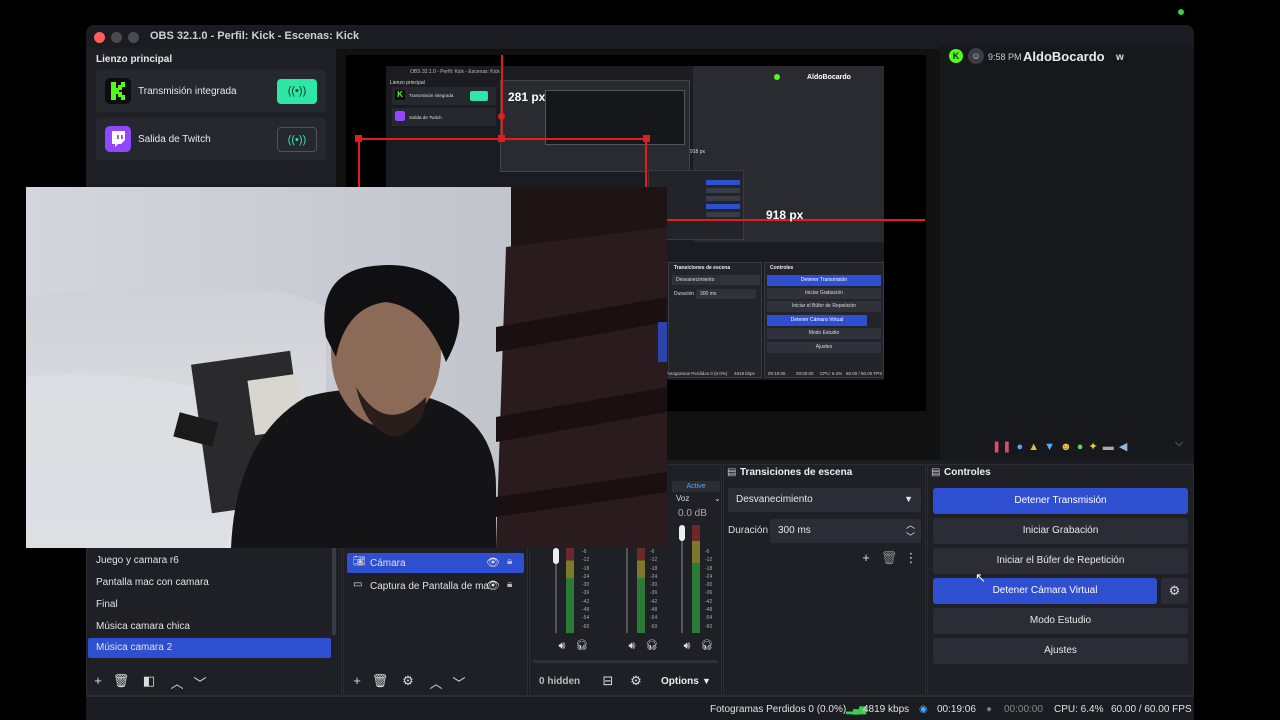 Image resolution: width=1280 pixels, height=720 pixels. What do you see at coordinates (864, 373) in the screenshot?
I see `nested-fps: 60.00 / 60.00 FPS` at bounding box center [864, 373].